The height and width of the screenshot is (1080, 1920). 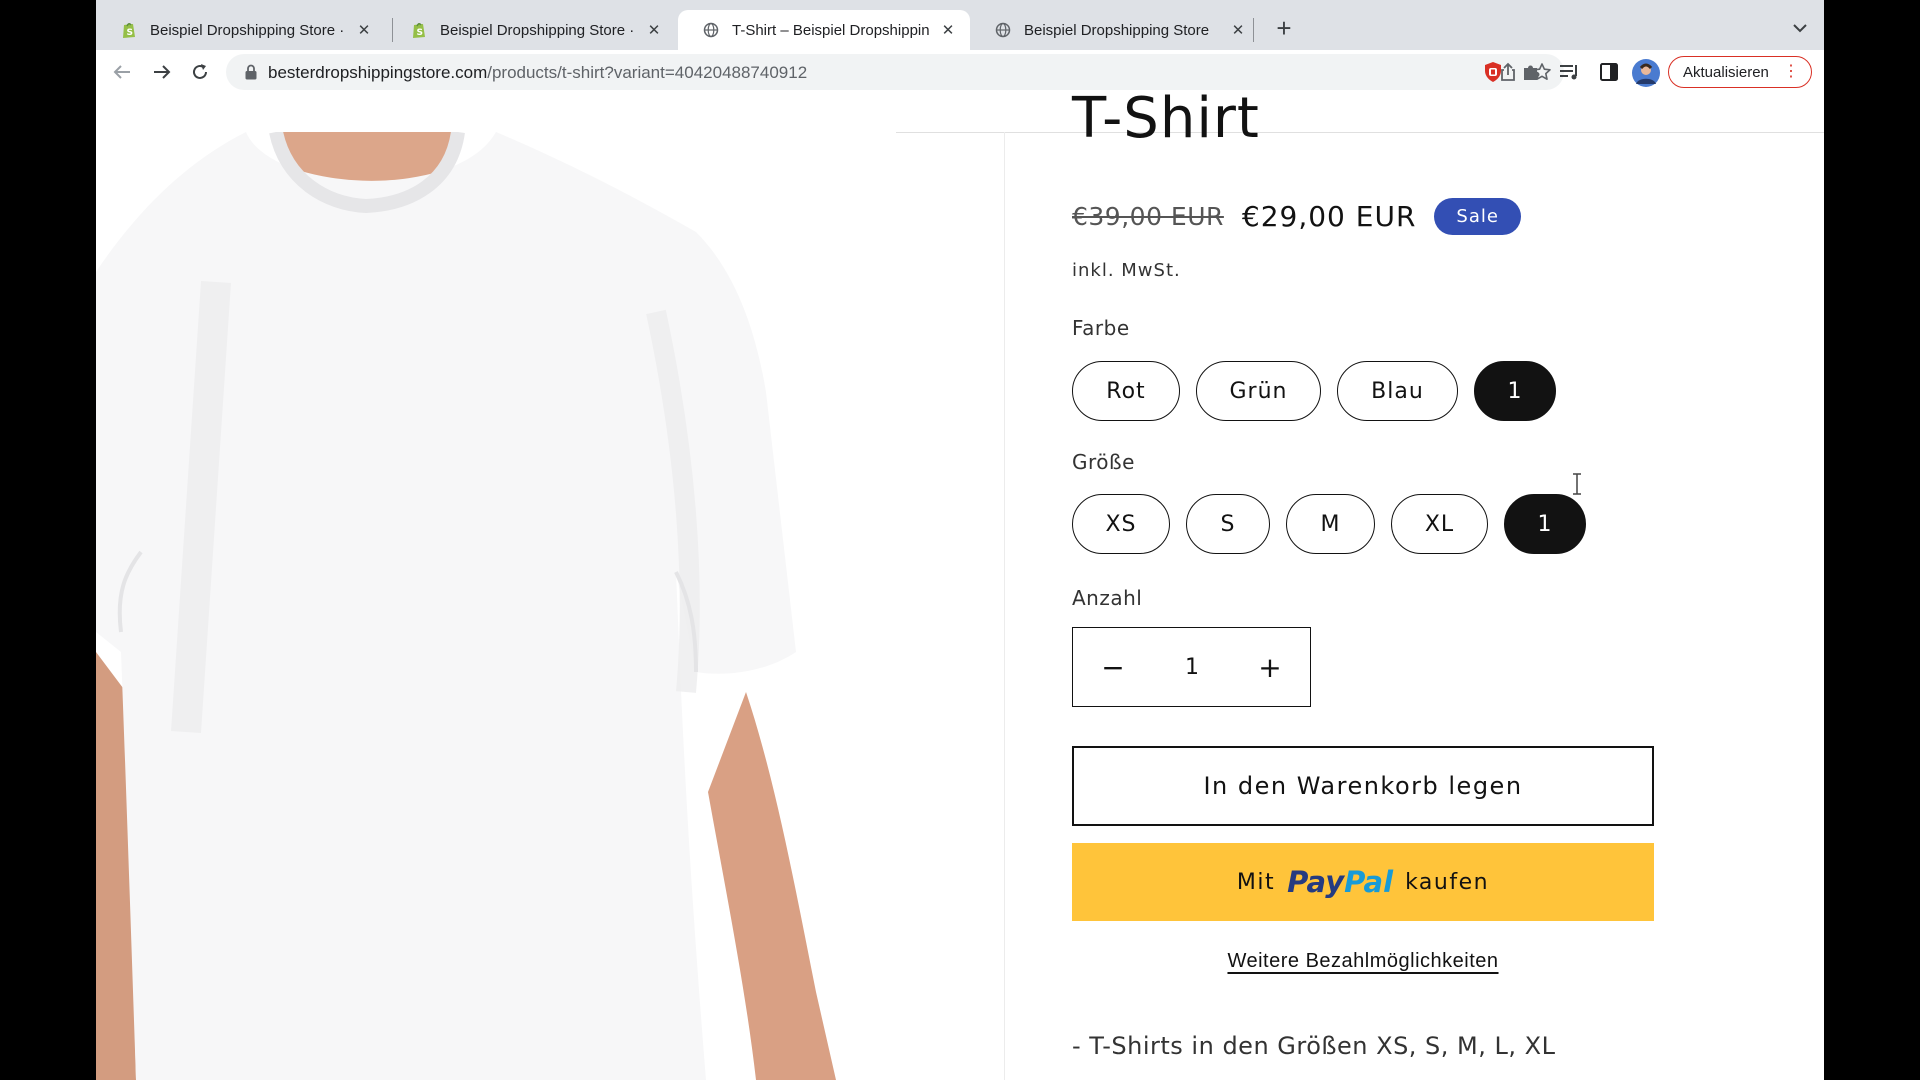 I want to click on paypal-logo-pay: Pay, so click(x=1316, y=882).